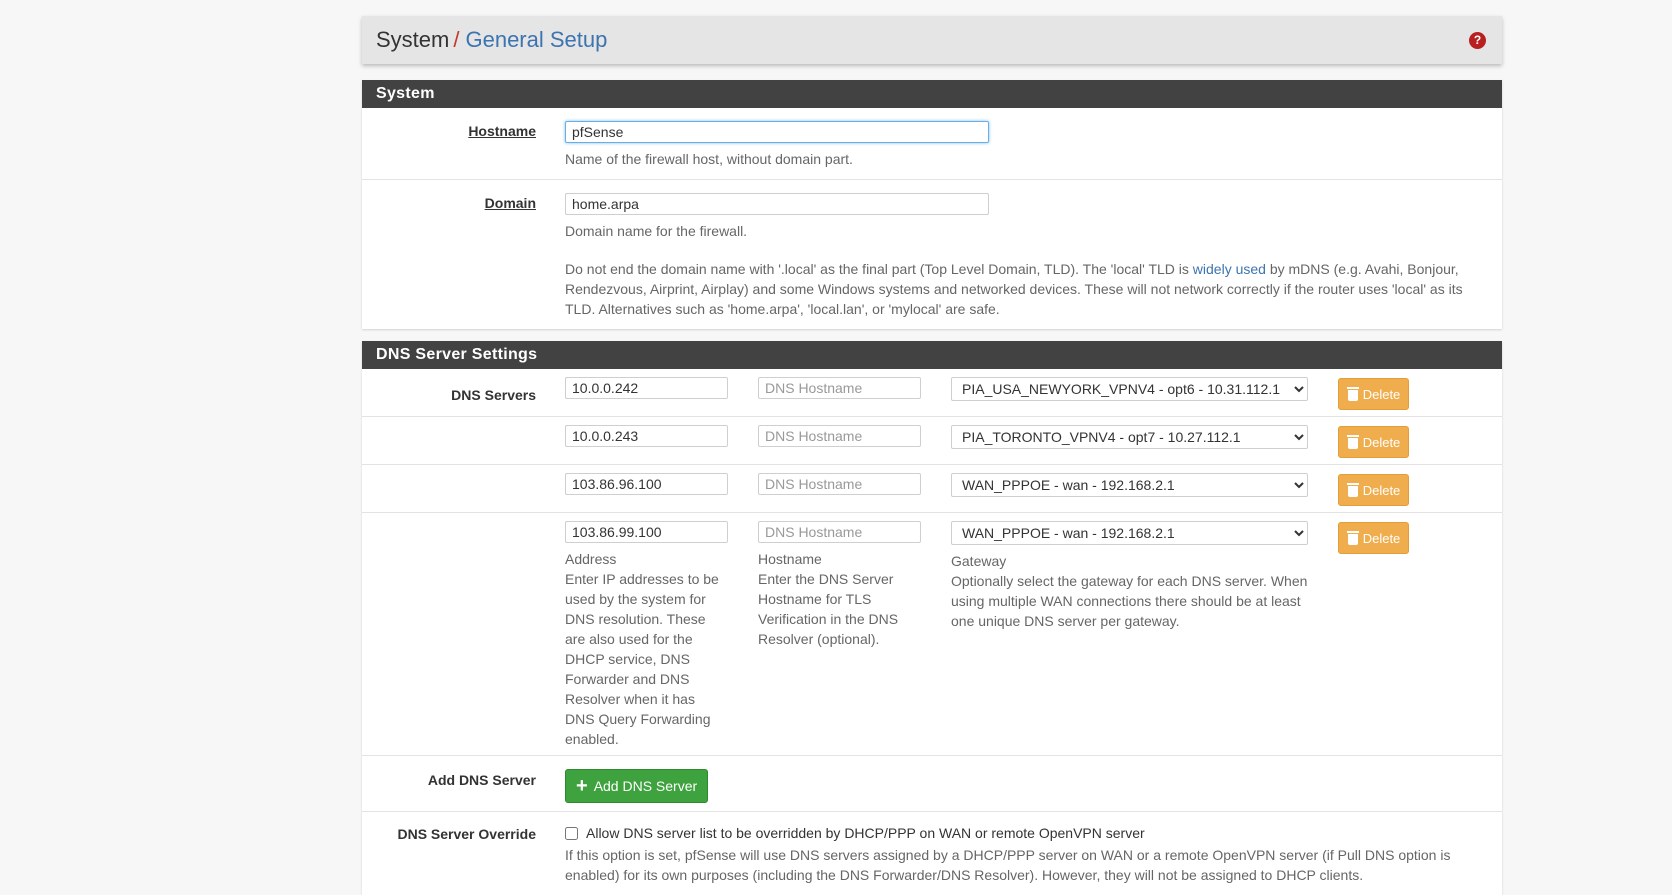  Describe the element at coordinates (656, 231) in the screenshot. I see `domain-help: Domain name for the firewall.` at that location.